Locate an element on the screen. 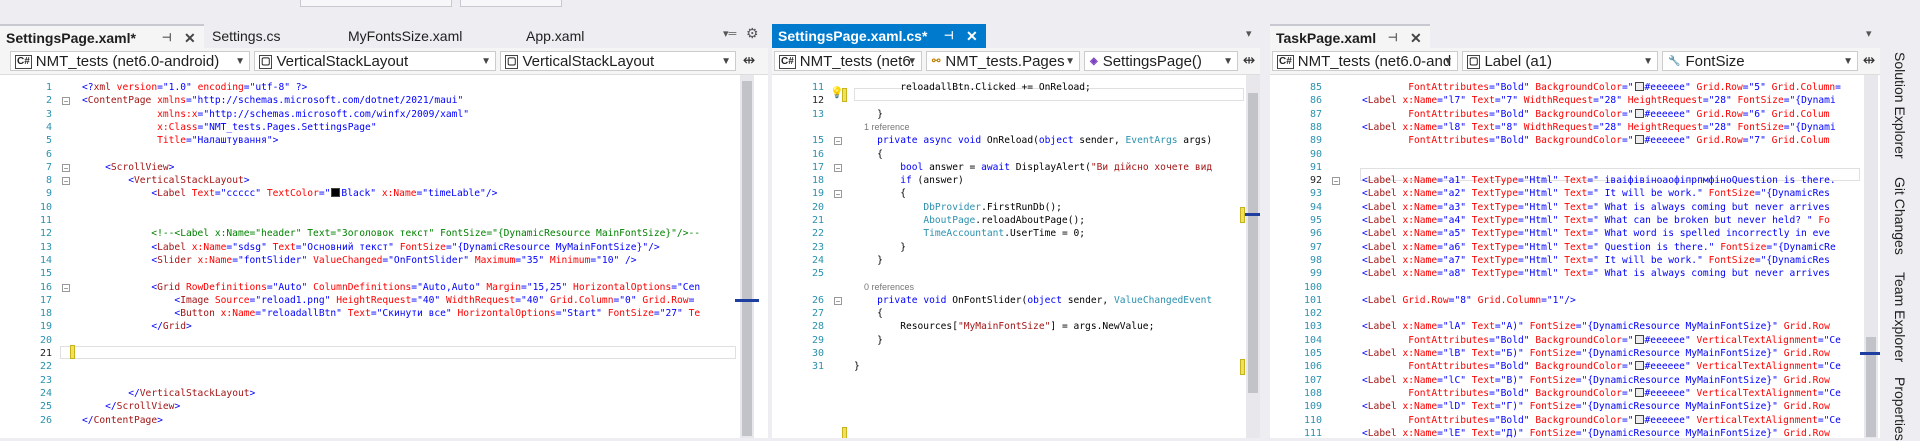 Image resolution: width=1920 pixels, height=441 pixels. line-number: 85 is located at coordinates (1315, 87).